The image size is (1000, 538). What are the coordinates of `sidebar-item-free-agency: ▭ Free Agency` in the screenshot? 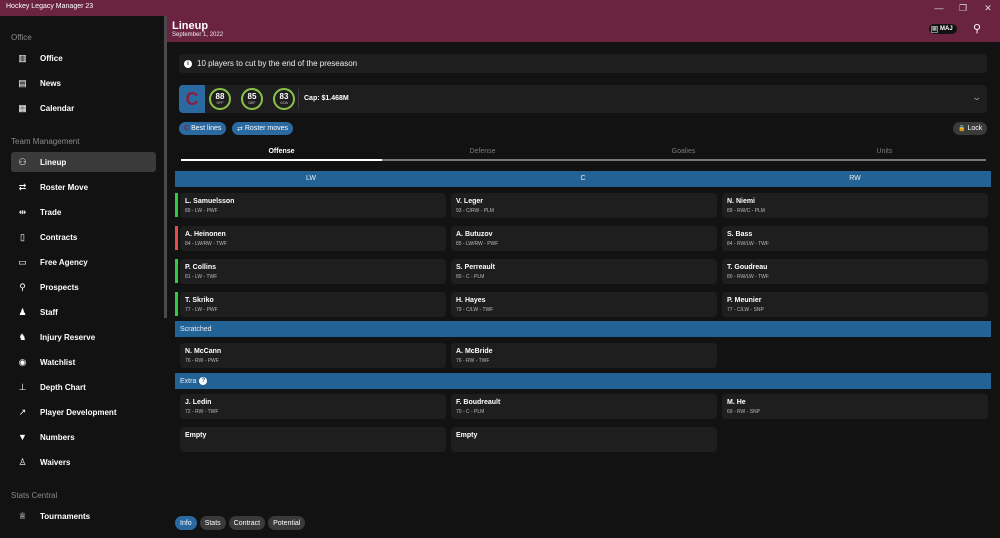 It's located at (83, 262).